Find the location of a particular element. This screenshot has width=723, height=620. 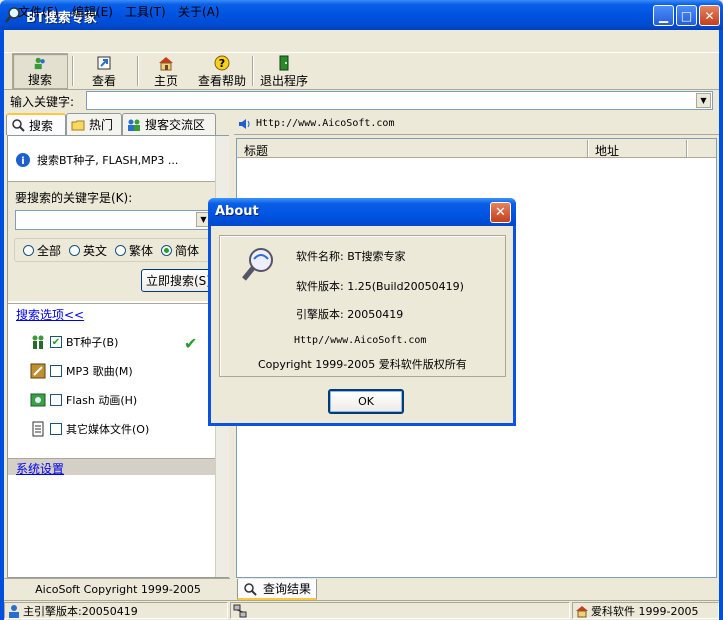

search-now-button: 立即搜索(S) is located at coordinates (178, 280).